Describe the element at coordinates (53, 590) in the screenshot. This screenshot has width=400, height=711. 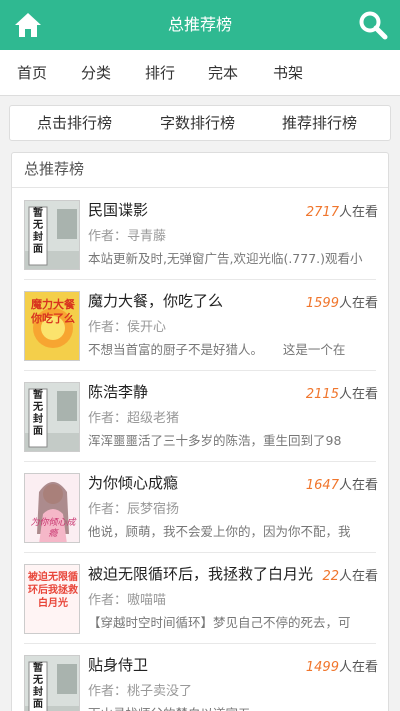
I see `cover-label: 被迫无限循环后我拯救白月光` at that location.